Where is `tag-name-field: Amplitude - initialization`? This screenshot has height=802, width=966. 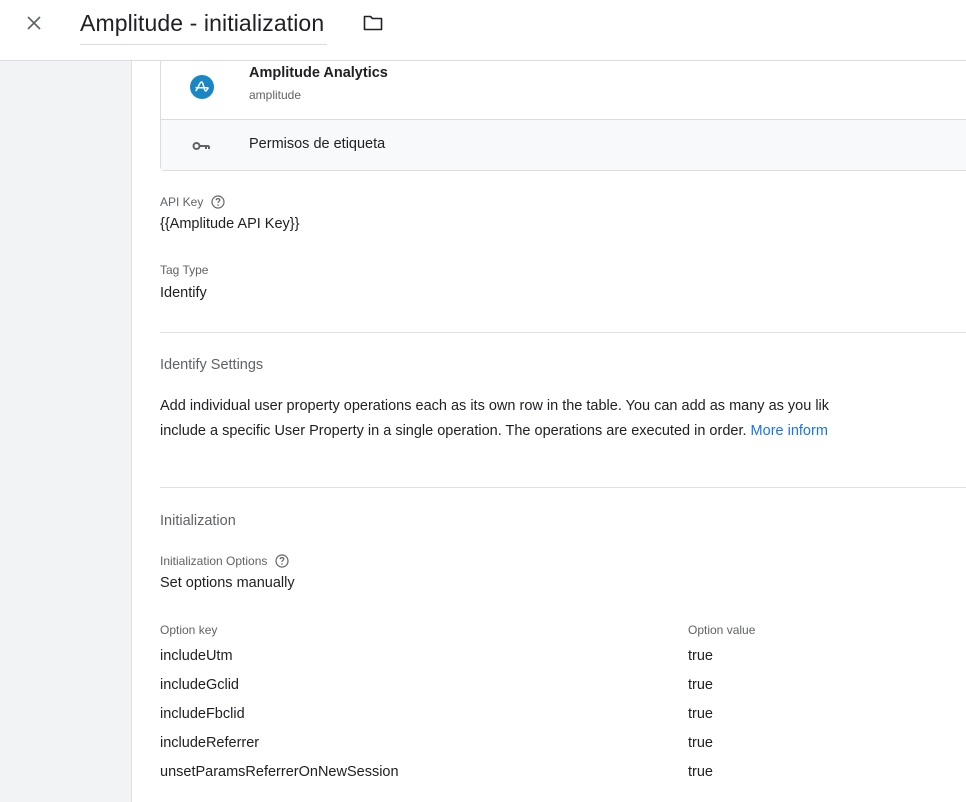 tag-name-field: Amplitude - initialization is located at coordinates (204, 26).